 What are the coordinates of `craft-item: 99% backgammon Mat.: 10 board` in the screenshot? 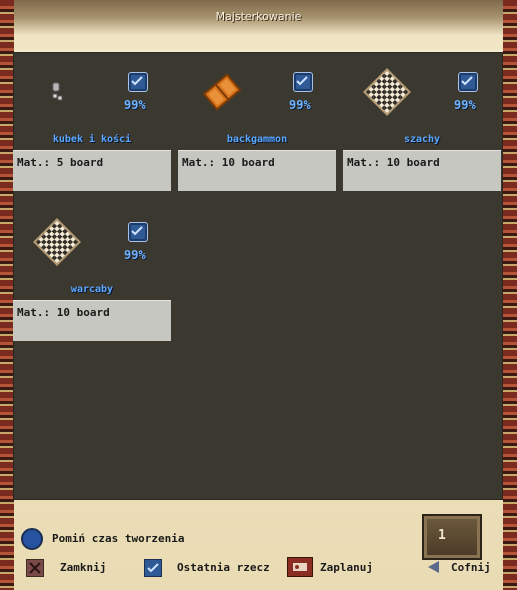 It's located at (257, 130).